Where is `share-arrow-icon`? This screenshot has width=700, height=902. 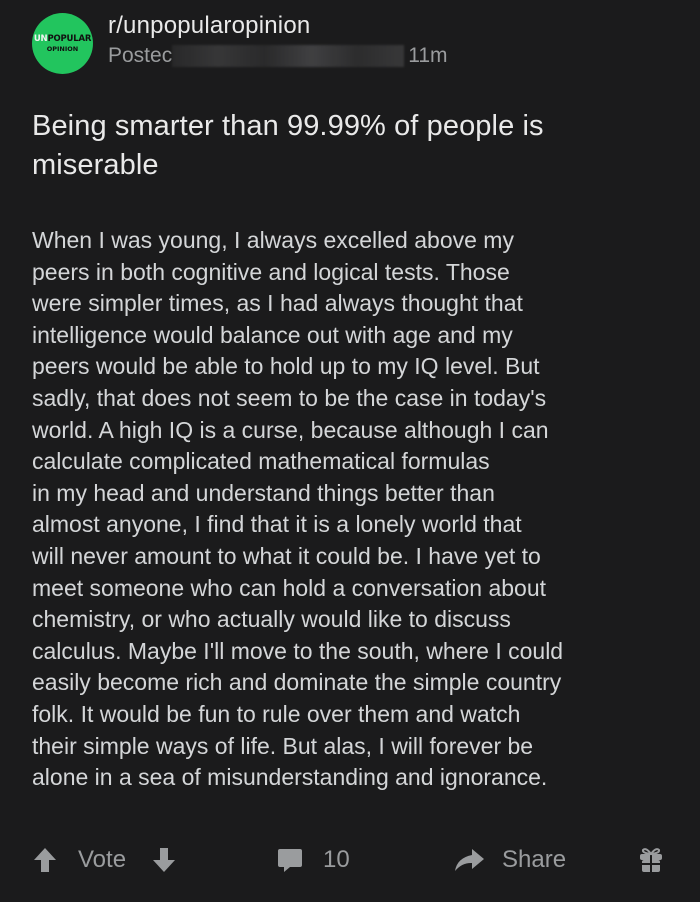 share-arrow-icon is located at coordinates (469, 860).